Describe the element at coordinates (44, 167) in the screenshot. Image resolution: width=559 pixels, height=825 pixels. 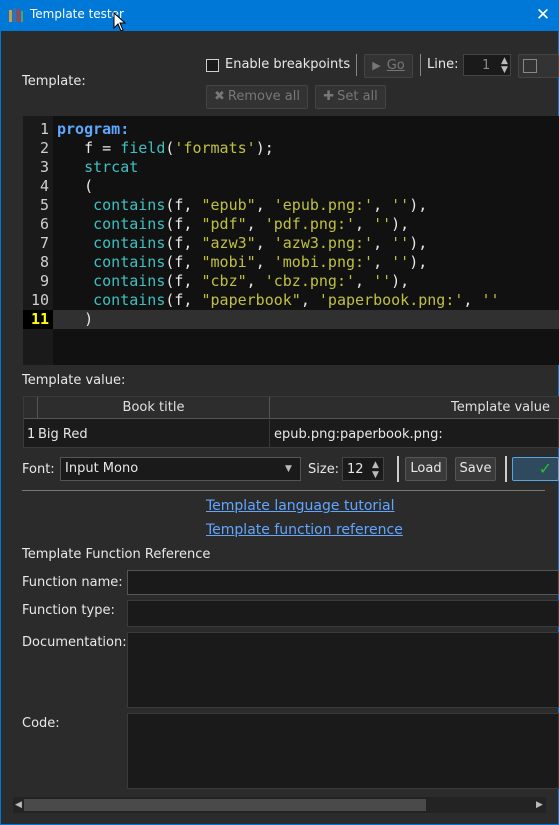
I see `line-number: 3` at that location.